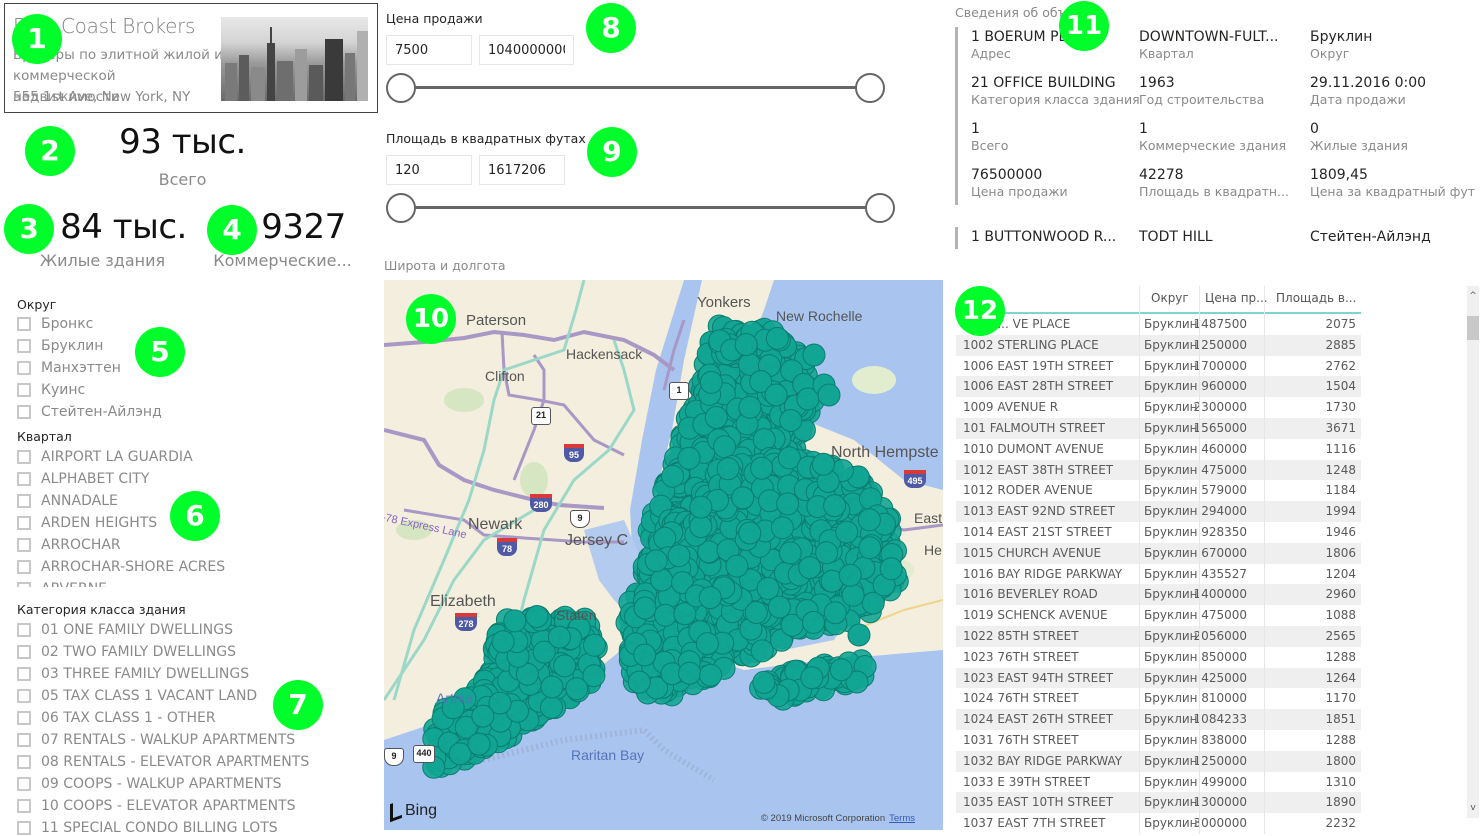  What do you see at coordinates (635, 87) in the screenshot?
I see `price-range-track` at bounding box center [635, 87].